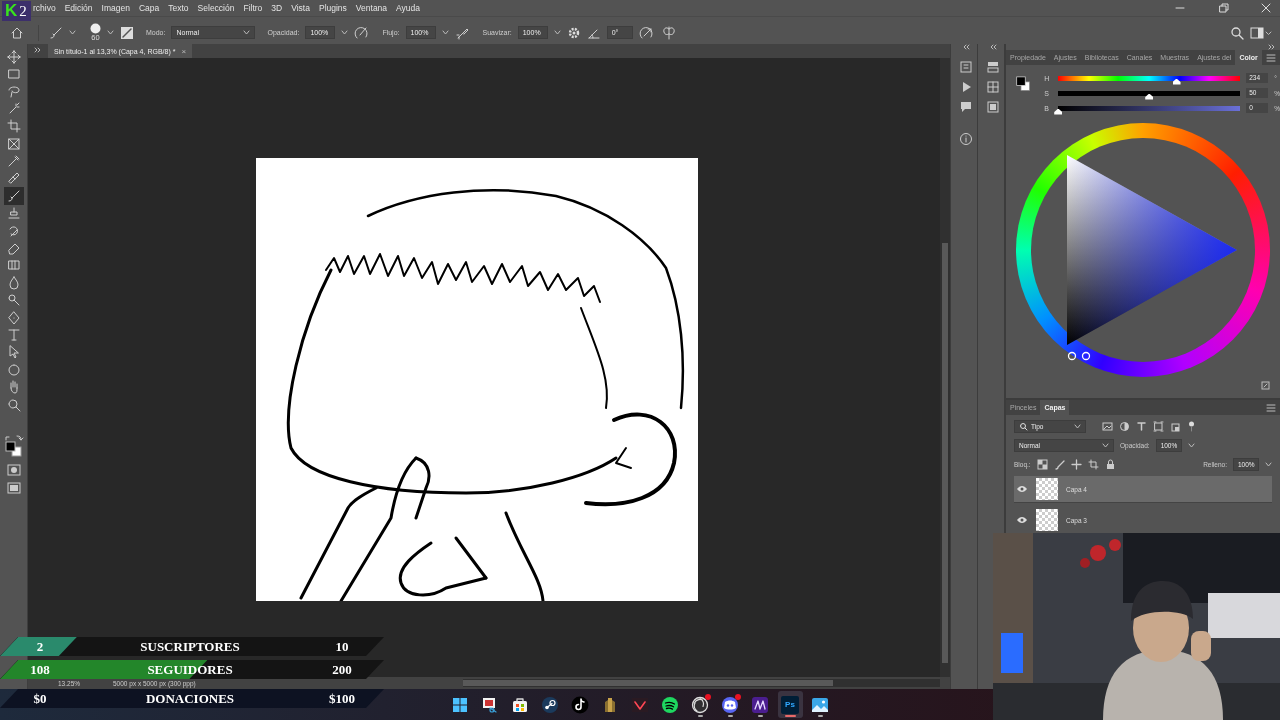  Describe the element at coordinates (13, 352) in the screenshot. I see `pointer-icon` at that location.